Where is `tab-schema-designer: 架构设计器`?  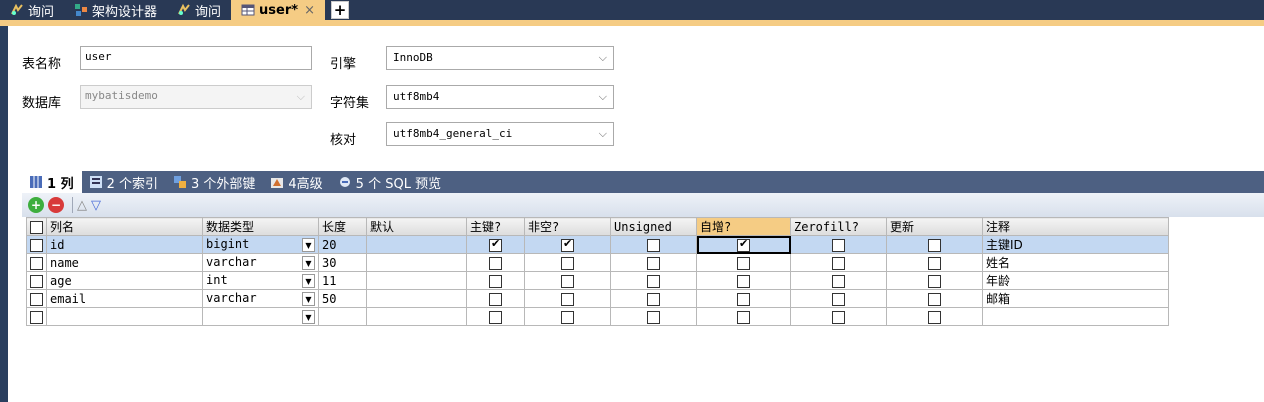 tab-schema-designer: 架构设计器 is located at coordinates (115, 10).